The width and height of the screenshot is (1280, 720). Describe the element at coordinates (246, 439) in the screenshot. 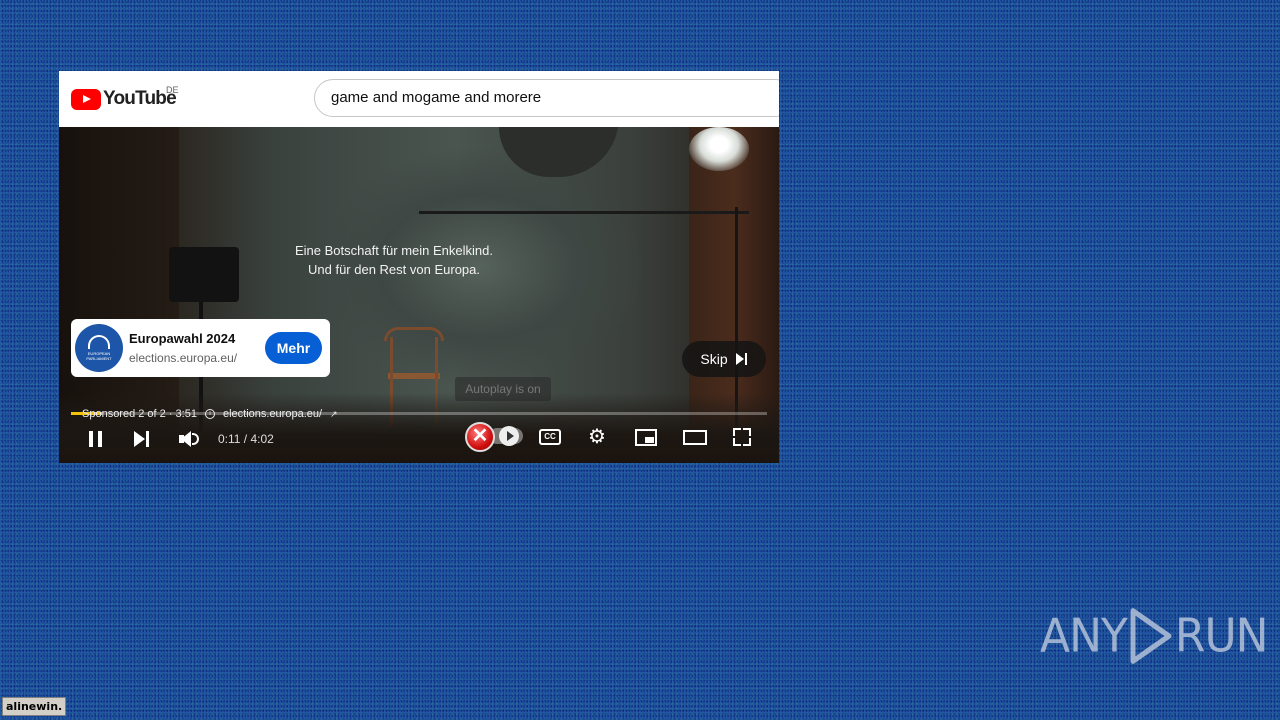

I see `time-display: 0:11 / 4:02` at that location.